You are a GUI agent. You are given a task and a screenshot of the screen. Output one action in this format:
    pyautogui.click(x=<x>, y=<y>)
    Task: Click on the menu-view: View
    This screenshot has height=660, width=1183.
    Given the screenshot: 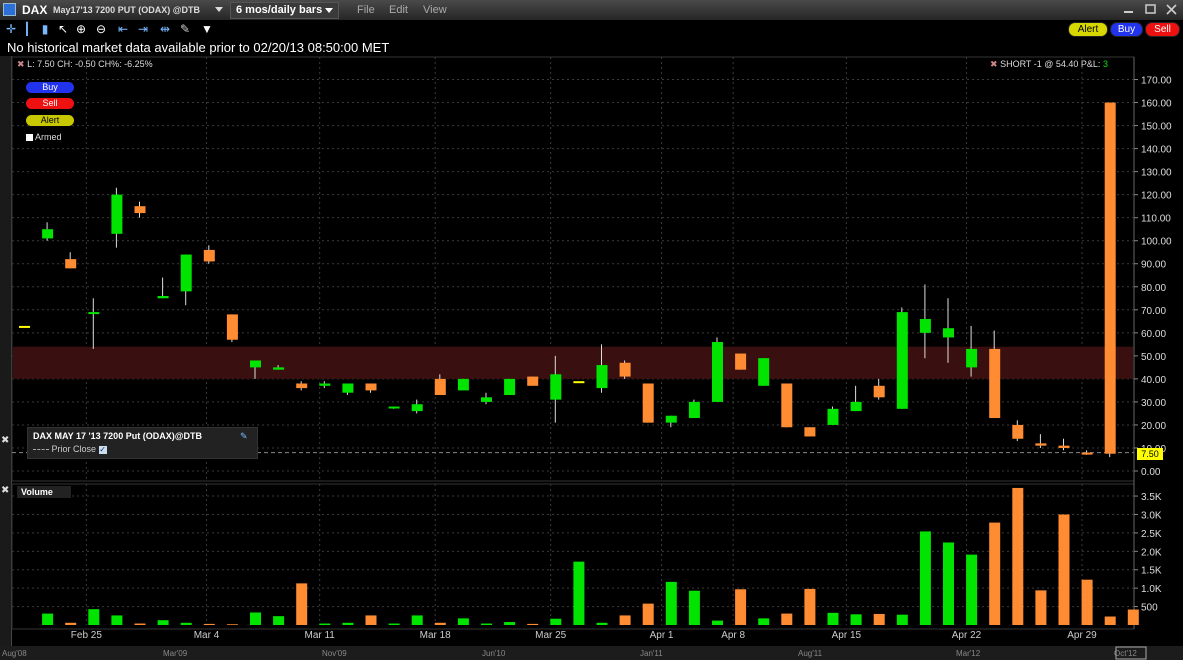 What is the action you would take?
    pyautogui.click(x=435, y=10)
    